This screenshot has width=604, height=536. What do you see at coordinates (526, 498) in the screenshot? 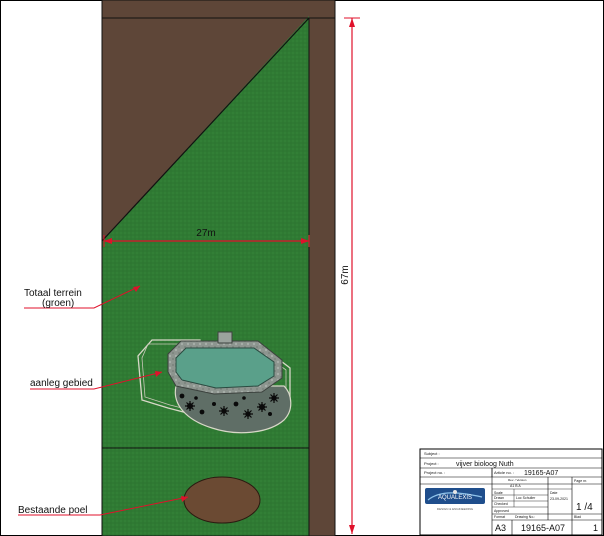
I see `tb-drawn-value: Luc Schuller` at bounding box center [526, 498].